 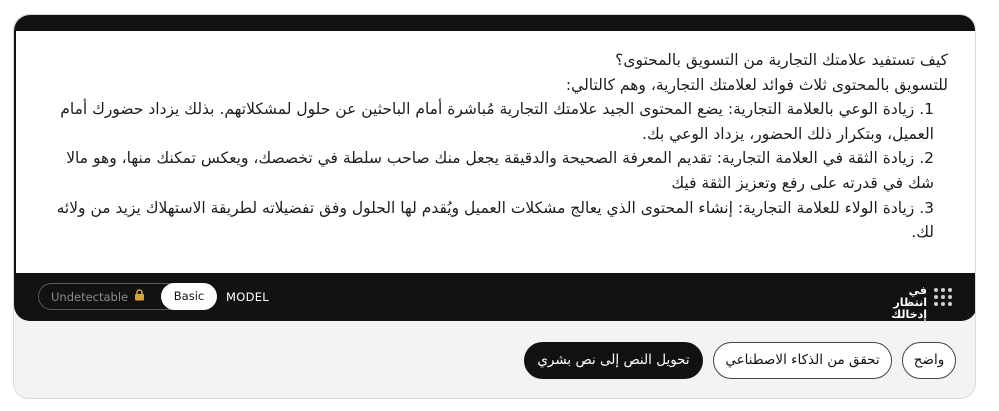 I want to click on ai-detect-button: تحقق من الذكاء الاصطناعي, so click(x=802, y=360).